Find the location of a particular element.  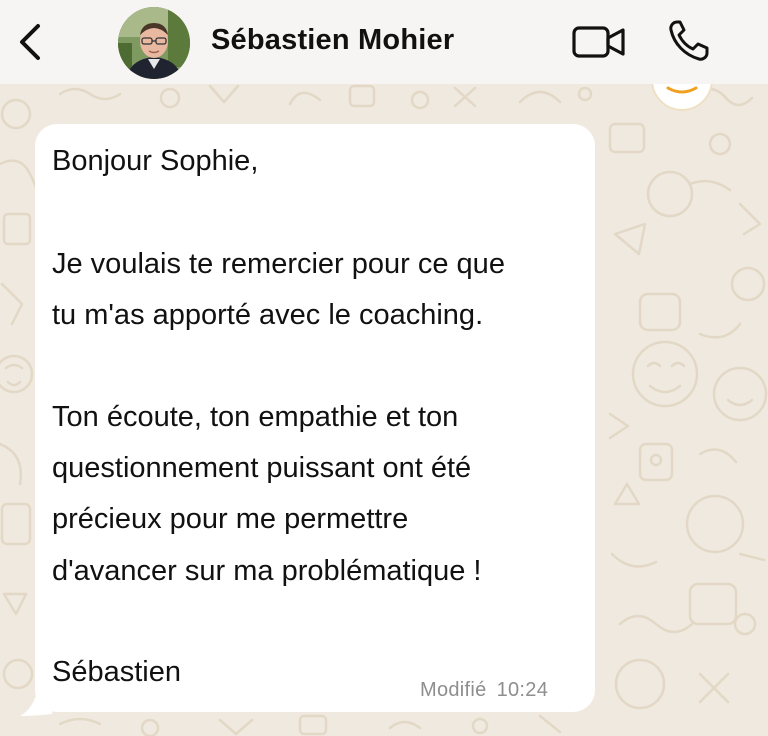

message-time: 10:24 is located at coordinates (522, 690).